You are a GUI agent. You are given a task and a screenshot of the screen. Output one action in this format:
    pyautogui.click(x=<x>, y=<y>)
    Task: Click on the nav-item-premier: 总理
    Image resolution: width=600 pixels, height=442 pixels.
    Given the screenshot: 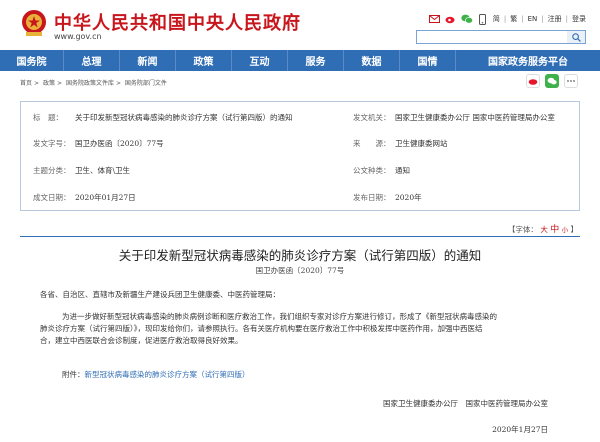 What is the action you would take?
    pyautogui.click(x=92, y=60)
    